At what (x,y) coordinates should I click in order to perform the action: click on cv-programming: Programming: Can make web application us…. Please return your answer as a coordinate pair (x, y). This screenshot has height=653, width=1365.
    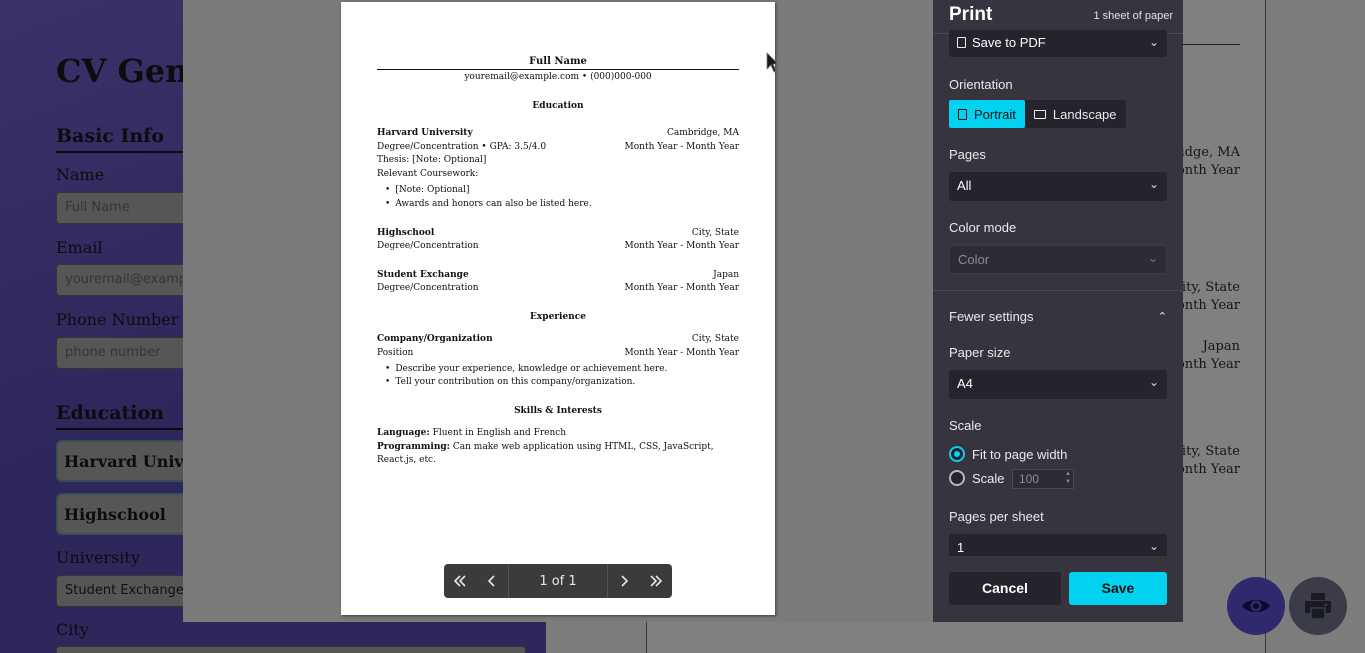
    Looking at the image, I should click on (558, 447).